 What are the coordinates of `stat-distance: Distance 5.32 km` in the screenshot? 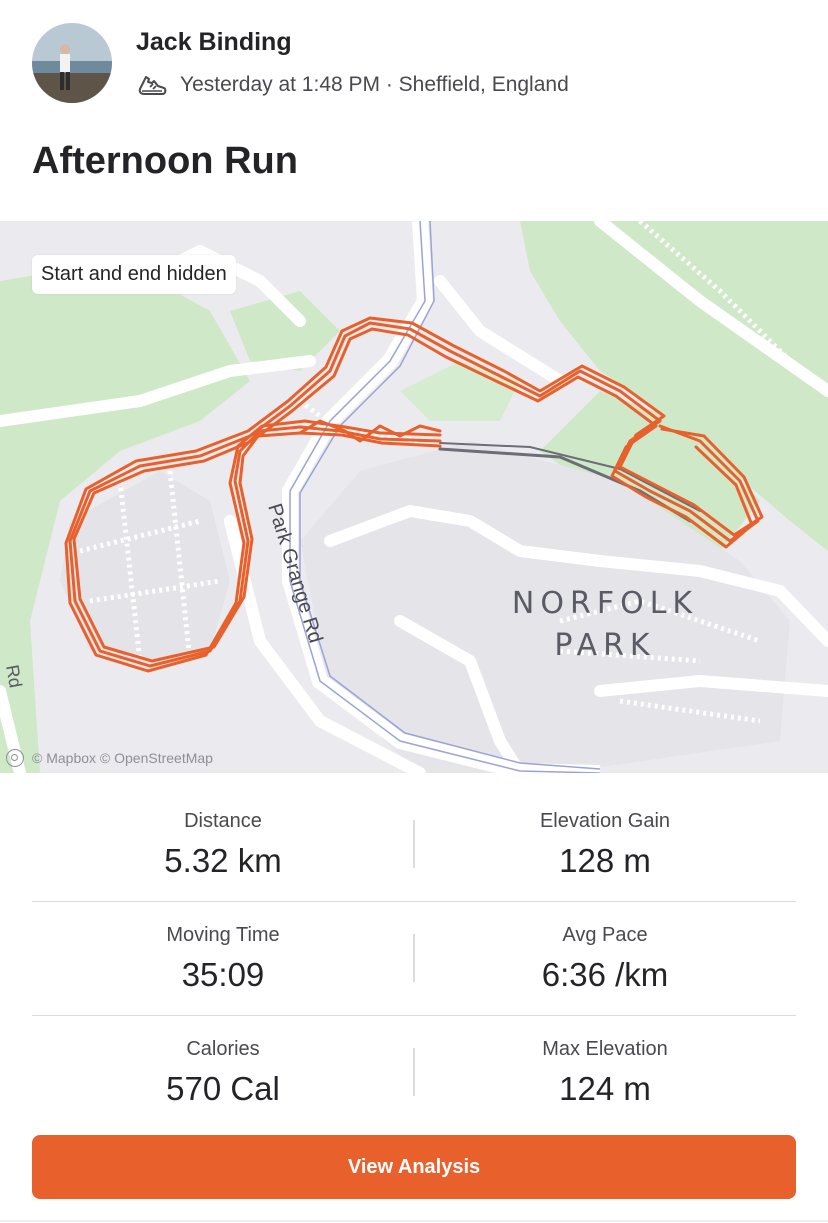 It's located at (223, 846).